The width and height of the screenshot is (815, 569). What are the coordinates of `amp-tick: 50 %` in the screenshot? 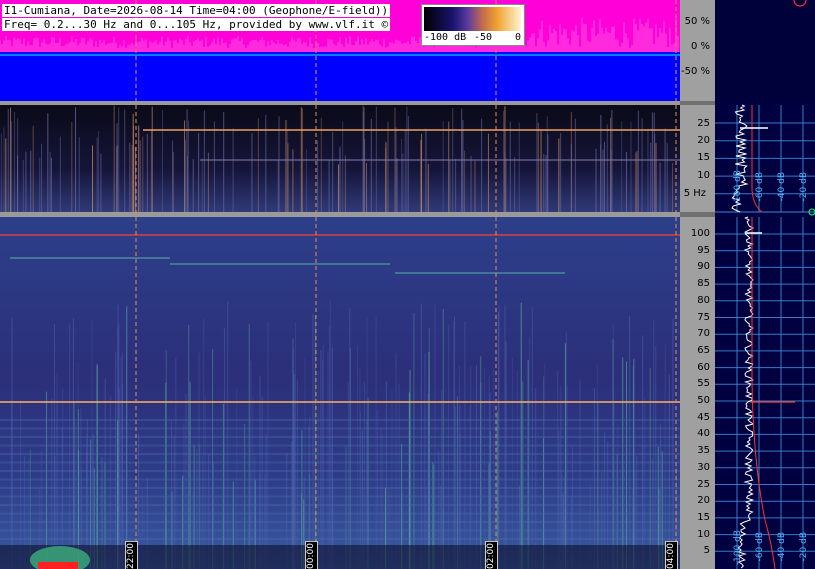 It's located at (697, 21).